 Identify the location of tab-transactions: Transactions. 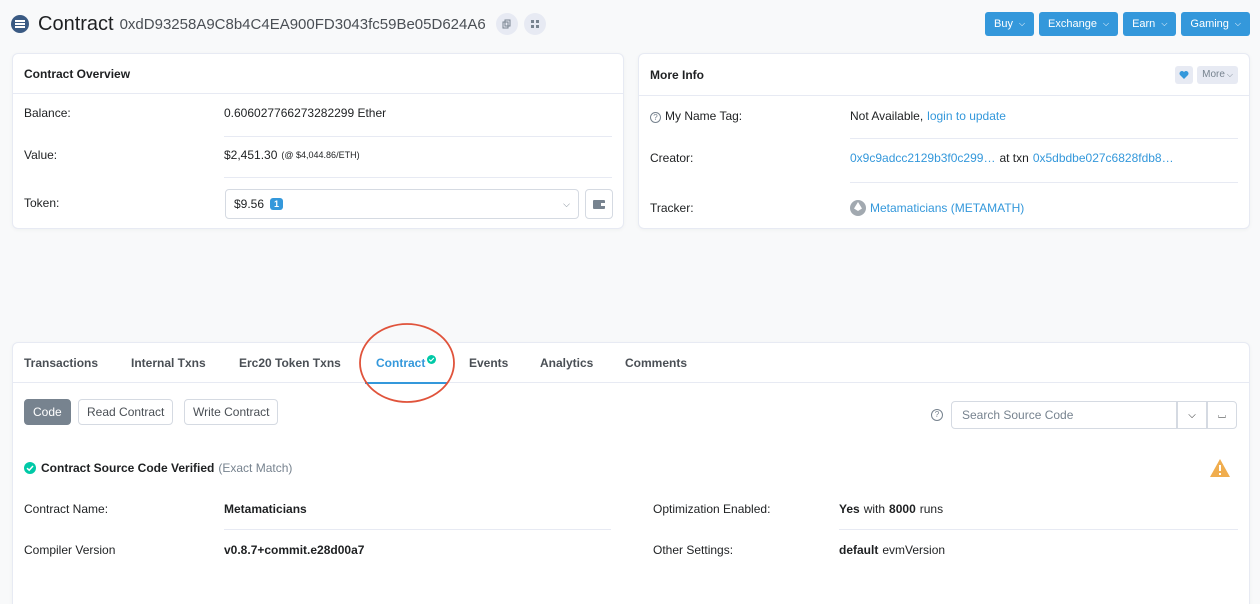
(61, 363).